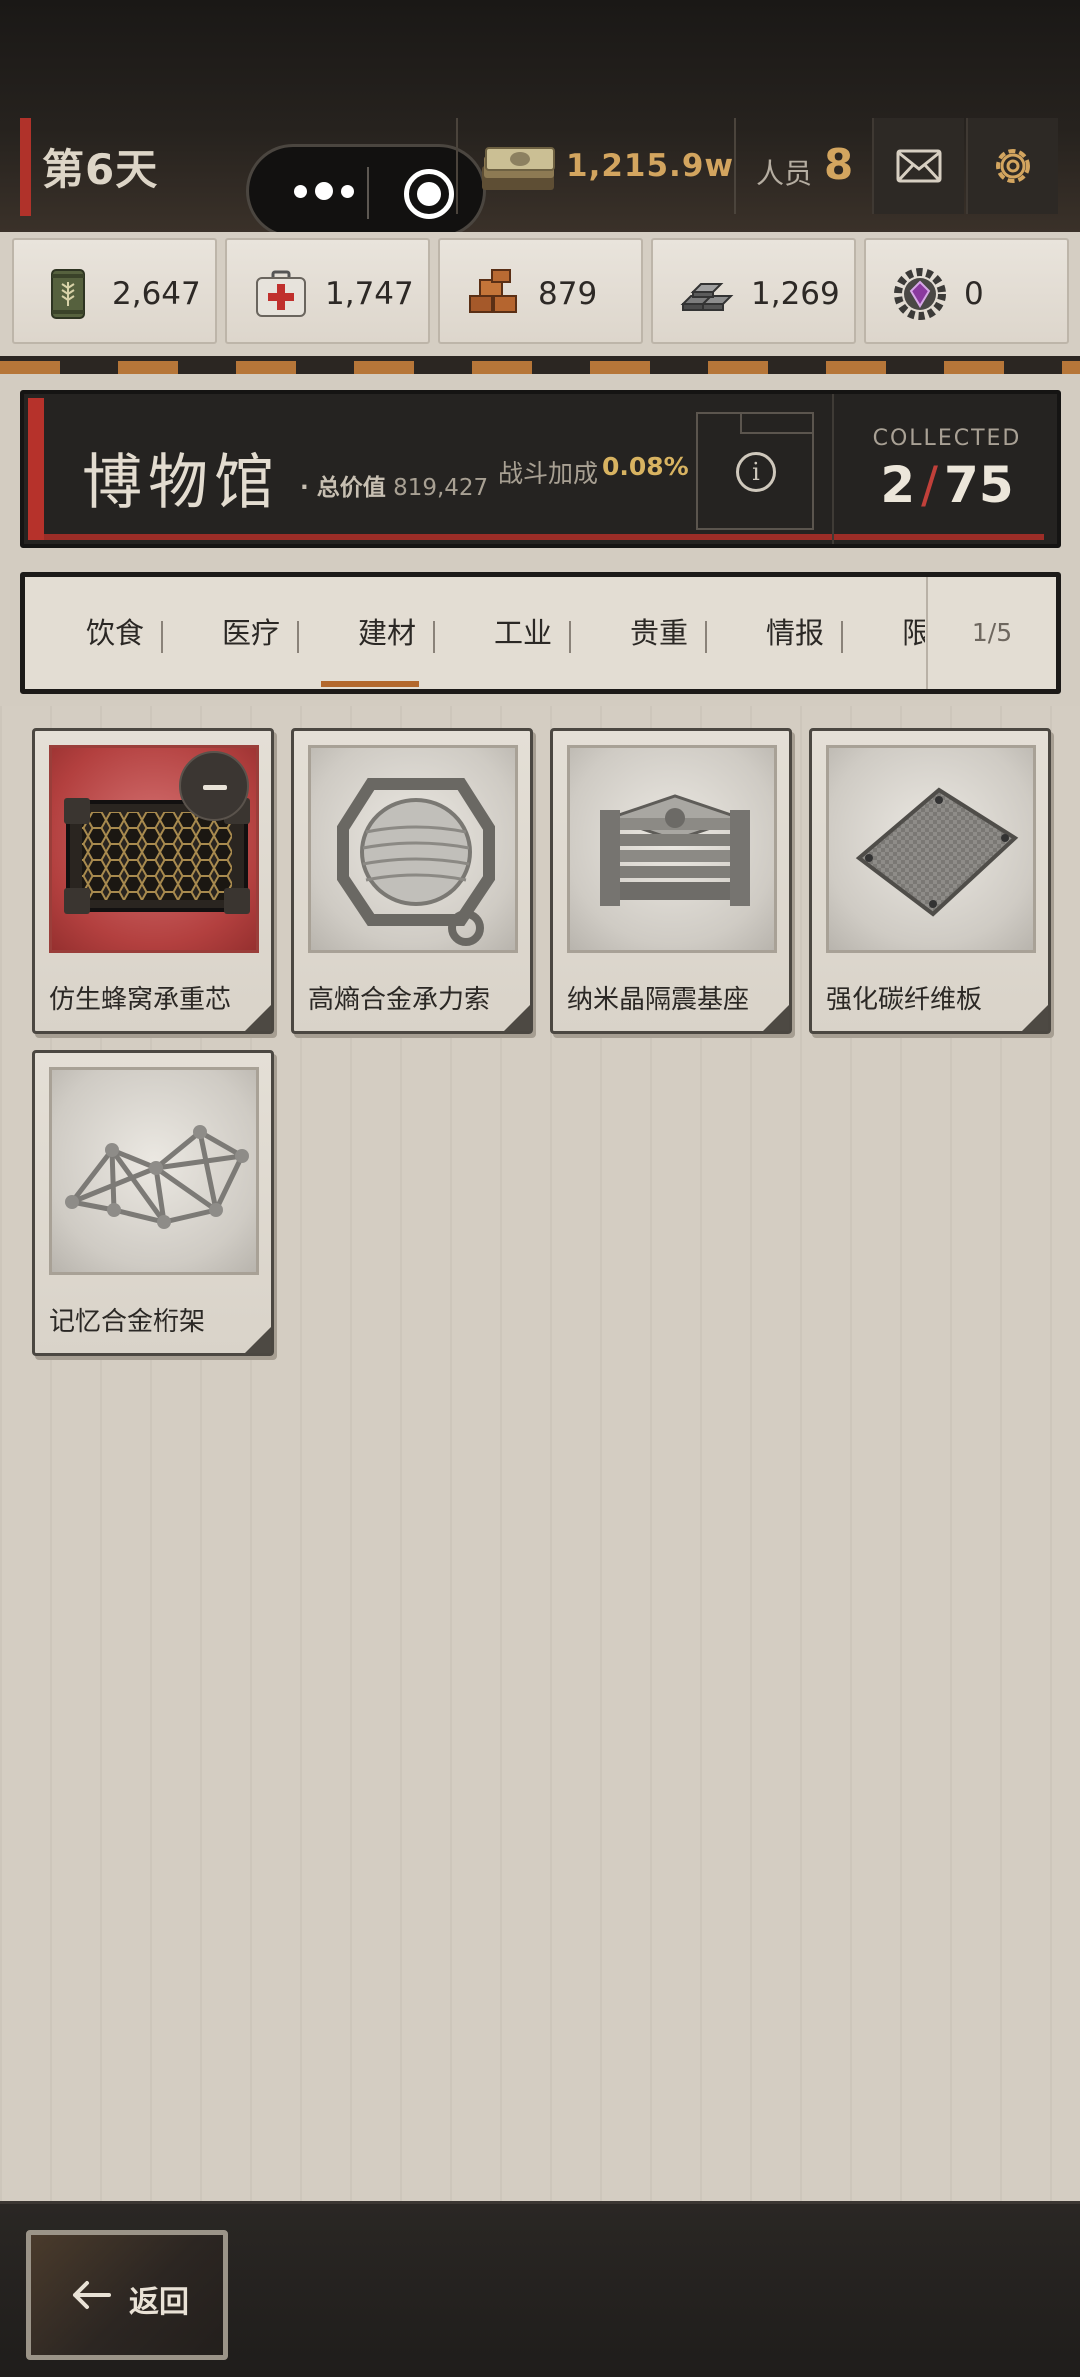 This screenshot has width=1080, height=2377. I want to click on info-icon: i, so click(756, 472).